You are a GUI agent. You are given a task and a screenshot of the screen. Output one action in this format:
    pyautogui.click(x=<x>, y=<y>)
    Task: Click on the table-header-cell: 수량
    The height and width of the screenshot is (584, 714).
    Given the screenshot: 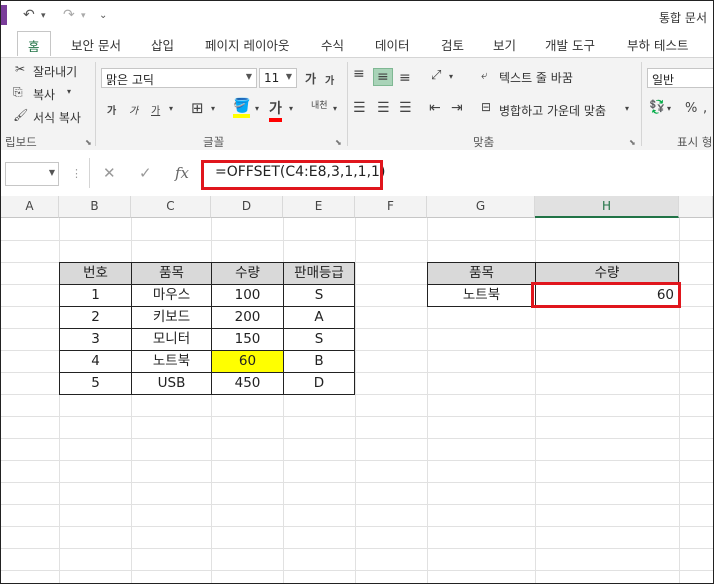 What is the action you would take?
    pyautogui.click(x=247, y=273)
    